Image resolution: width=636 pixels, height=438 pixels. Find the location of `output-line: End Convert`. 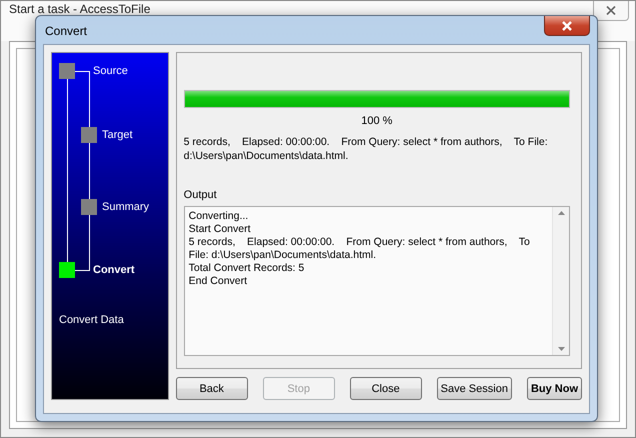

output-line: End Convert is located at coordinates (218, 281).